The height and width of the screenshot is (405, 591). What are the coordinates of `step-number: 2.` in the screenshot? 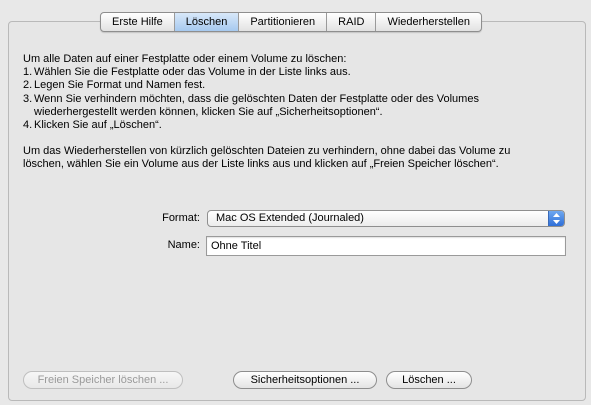 It's located at (28, 85).